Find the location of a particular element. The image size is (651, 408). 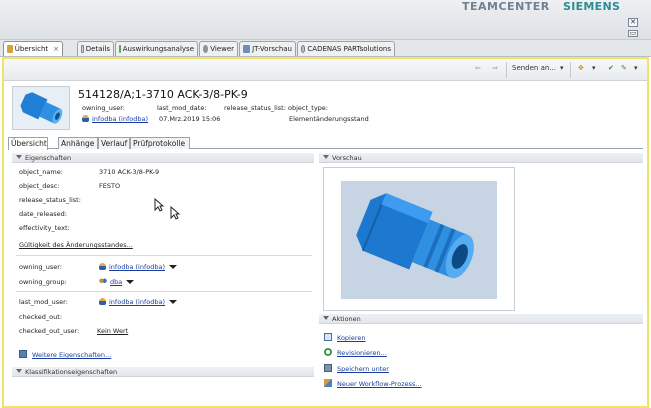

check-icon: ✔ is located at coordinates (611, 68).